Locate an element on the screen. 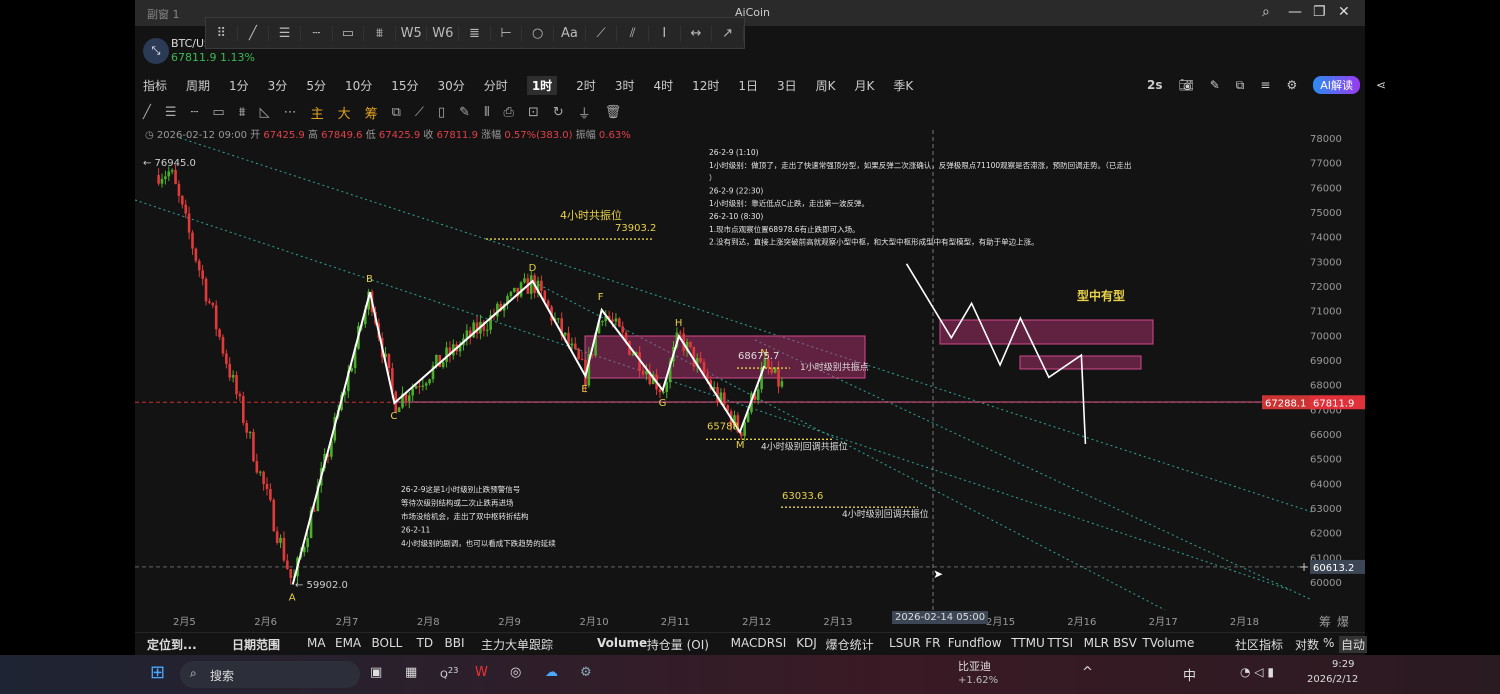  drawing-tool-3-icon: ┄ is located at coordinates (317, 33).